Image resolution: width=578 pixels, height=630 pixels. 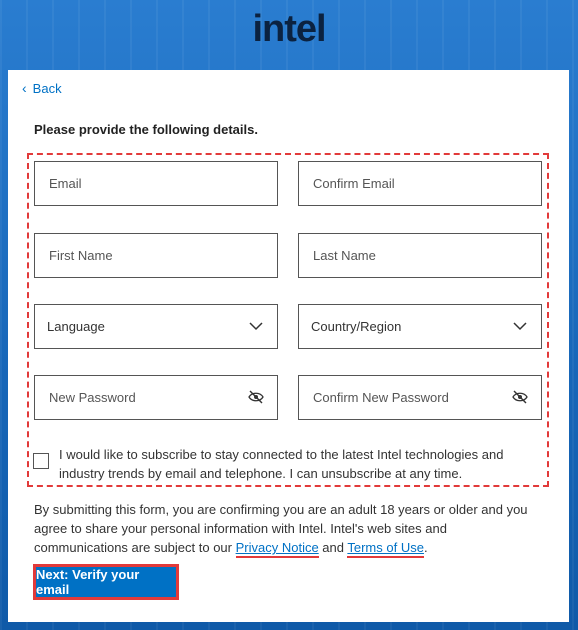 What do you see at coordinates (277, 549) in the screenshot?
I see `privacy-notice-link: Privacy Notice` at bounding box center [277, 549].